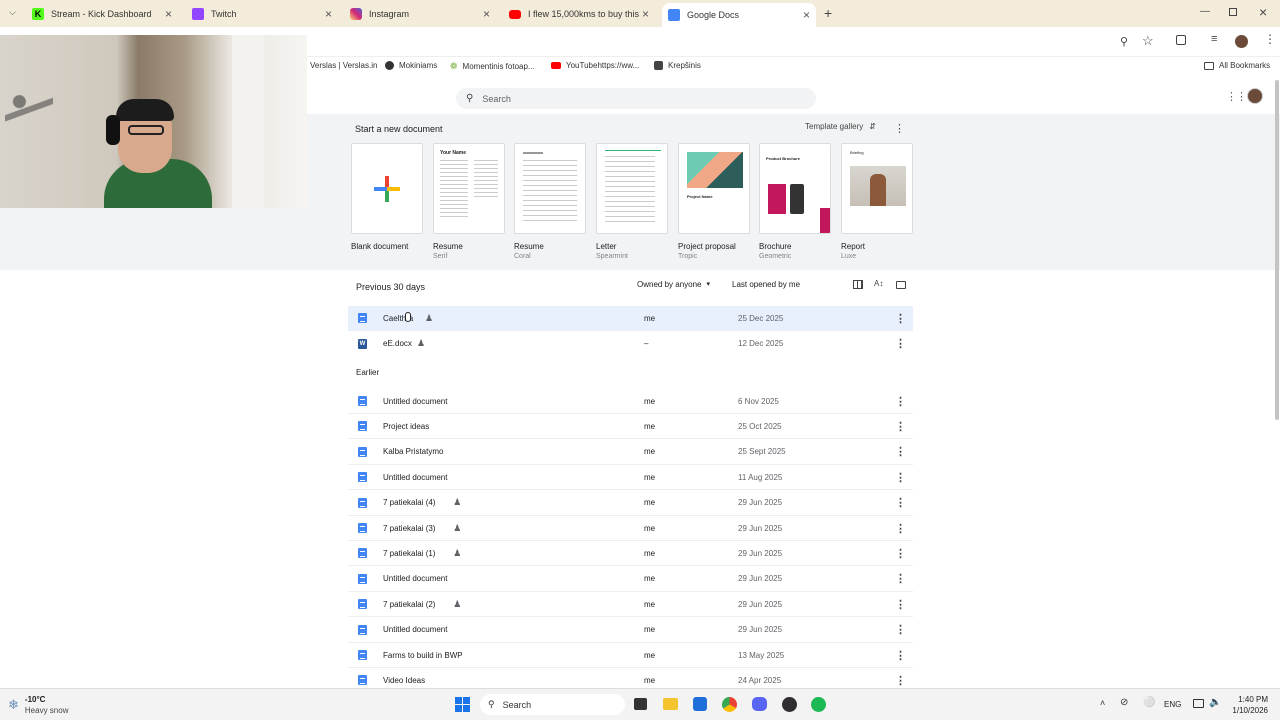 The image size is (1280, 720). I want to click on network-icon: ⊘, so click(1124, 702).